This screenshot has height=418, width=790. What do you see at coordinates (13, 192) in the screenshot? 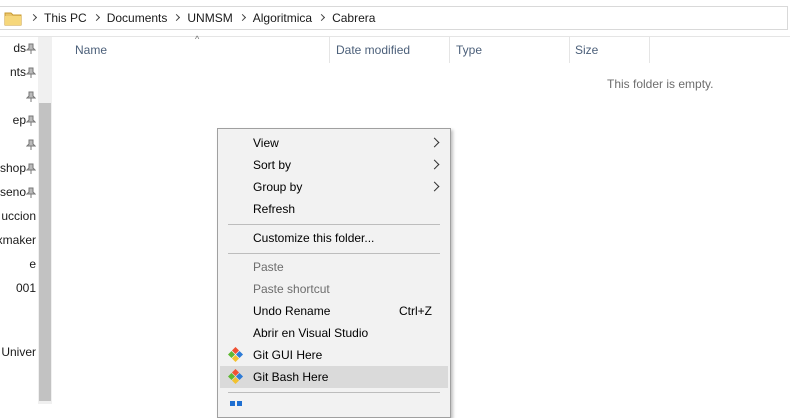
I see `nav-item-label: seno` at bounding box center [13, 192].